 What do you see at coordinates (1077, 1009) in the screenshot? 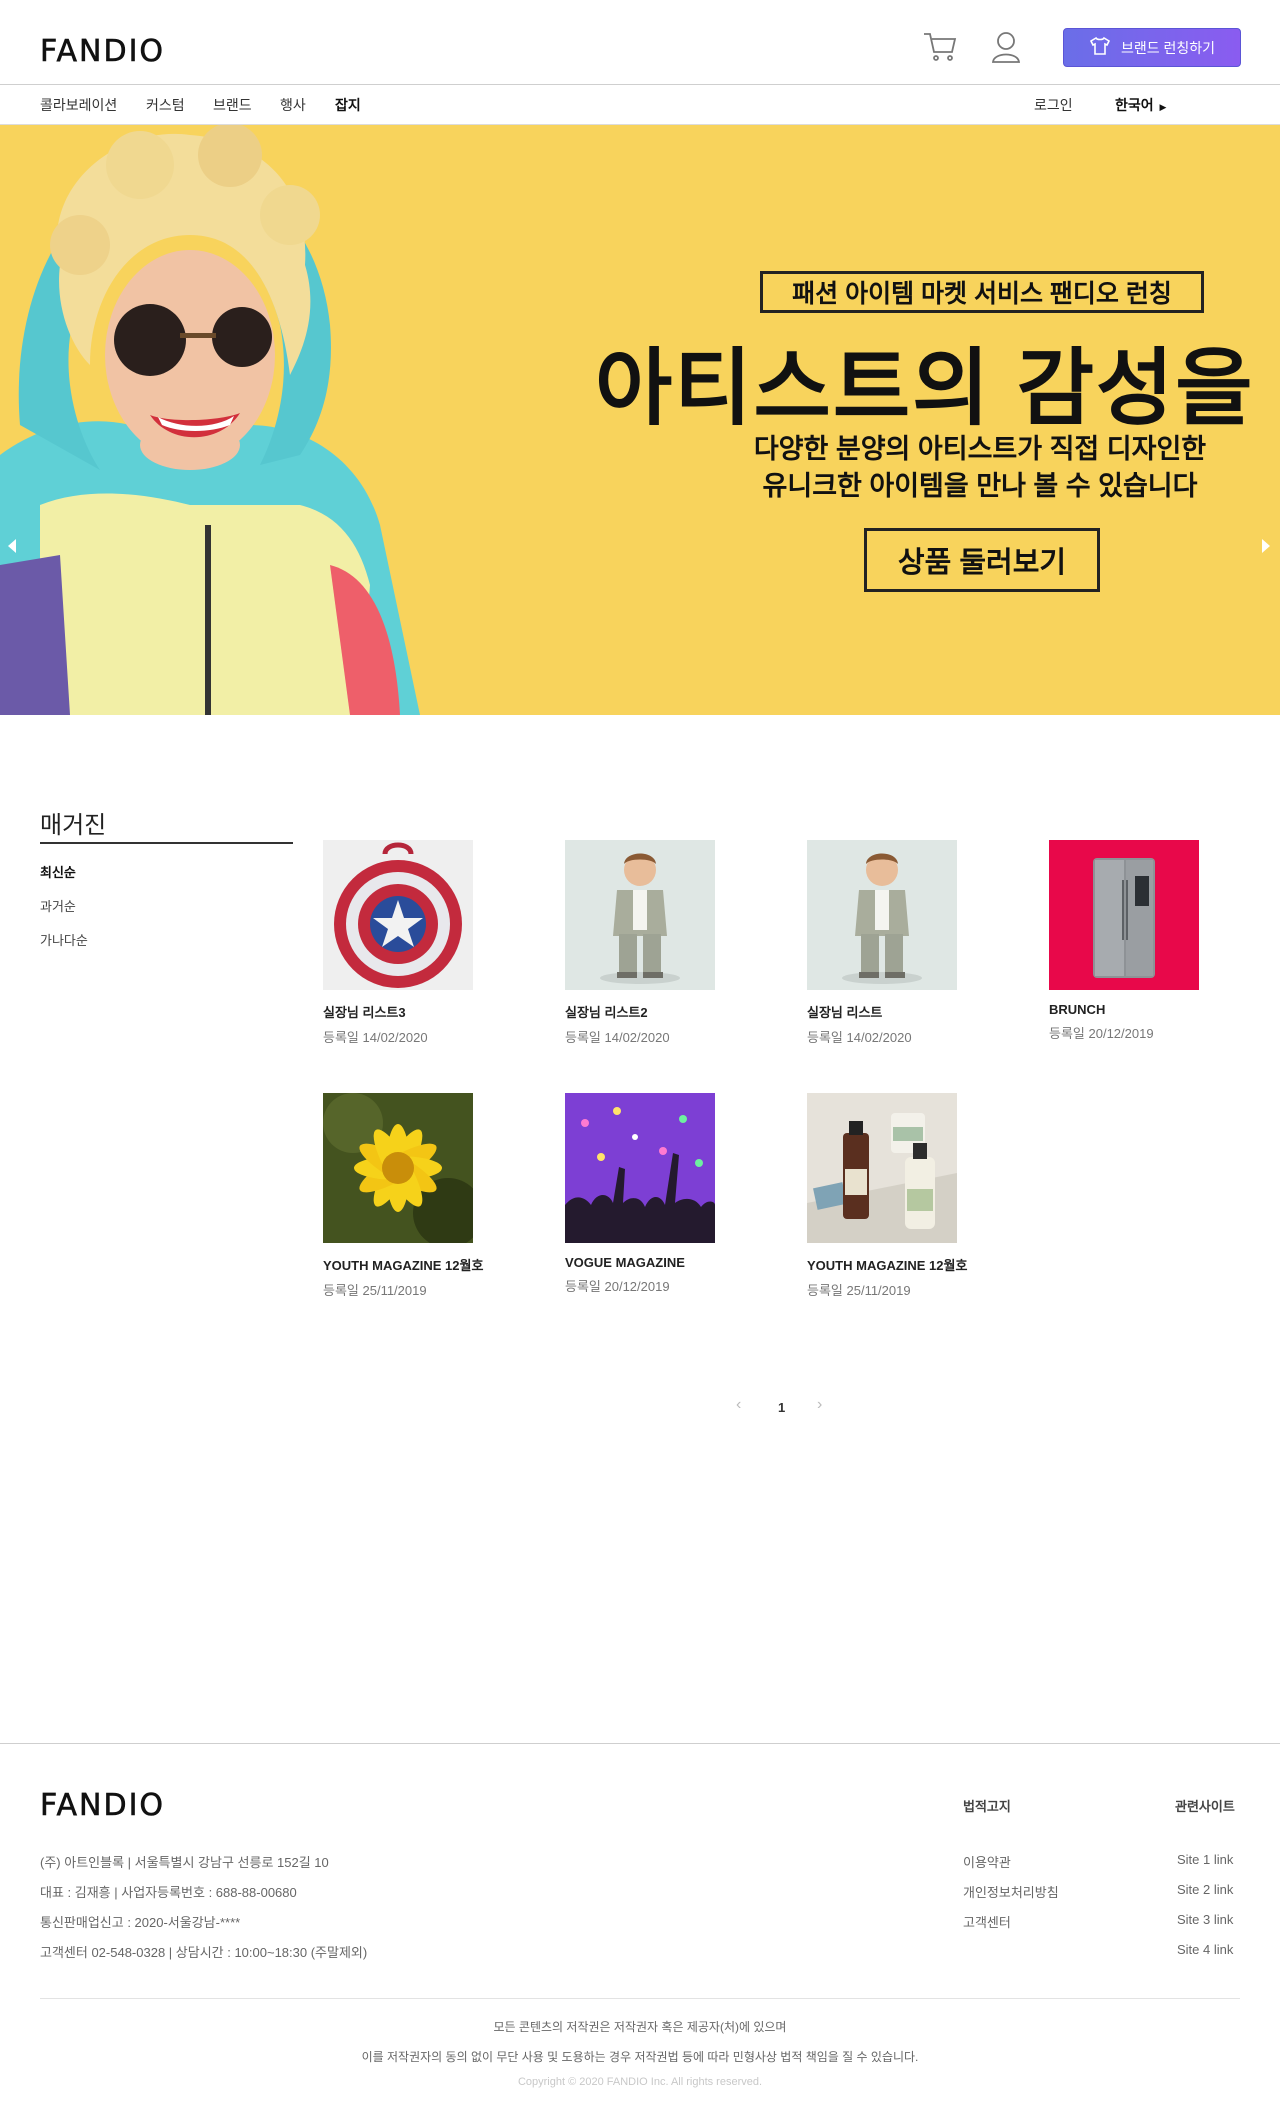
I see `card-title: BRUNCH` at bounding box center [1077, 1009].